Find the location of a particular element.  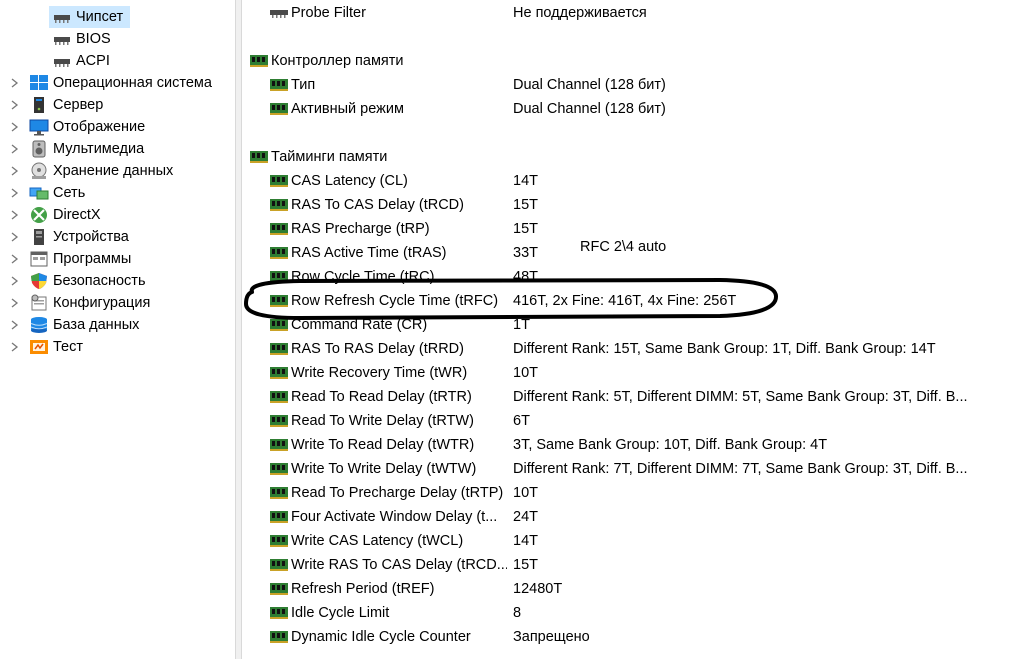

detail-row: CAS Latency (CL) 14T is located at coordinates (631, 181).